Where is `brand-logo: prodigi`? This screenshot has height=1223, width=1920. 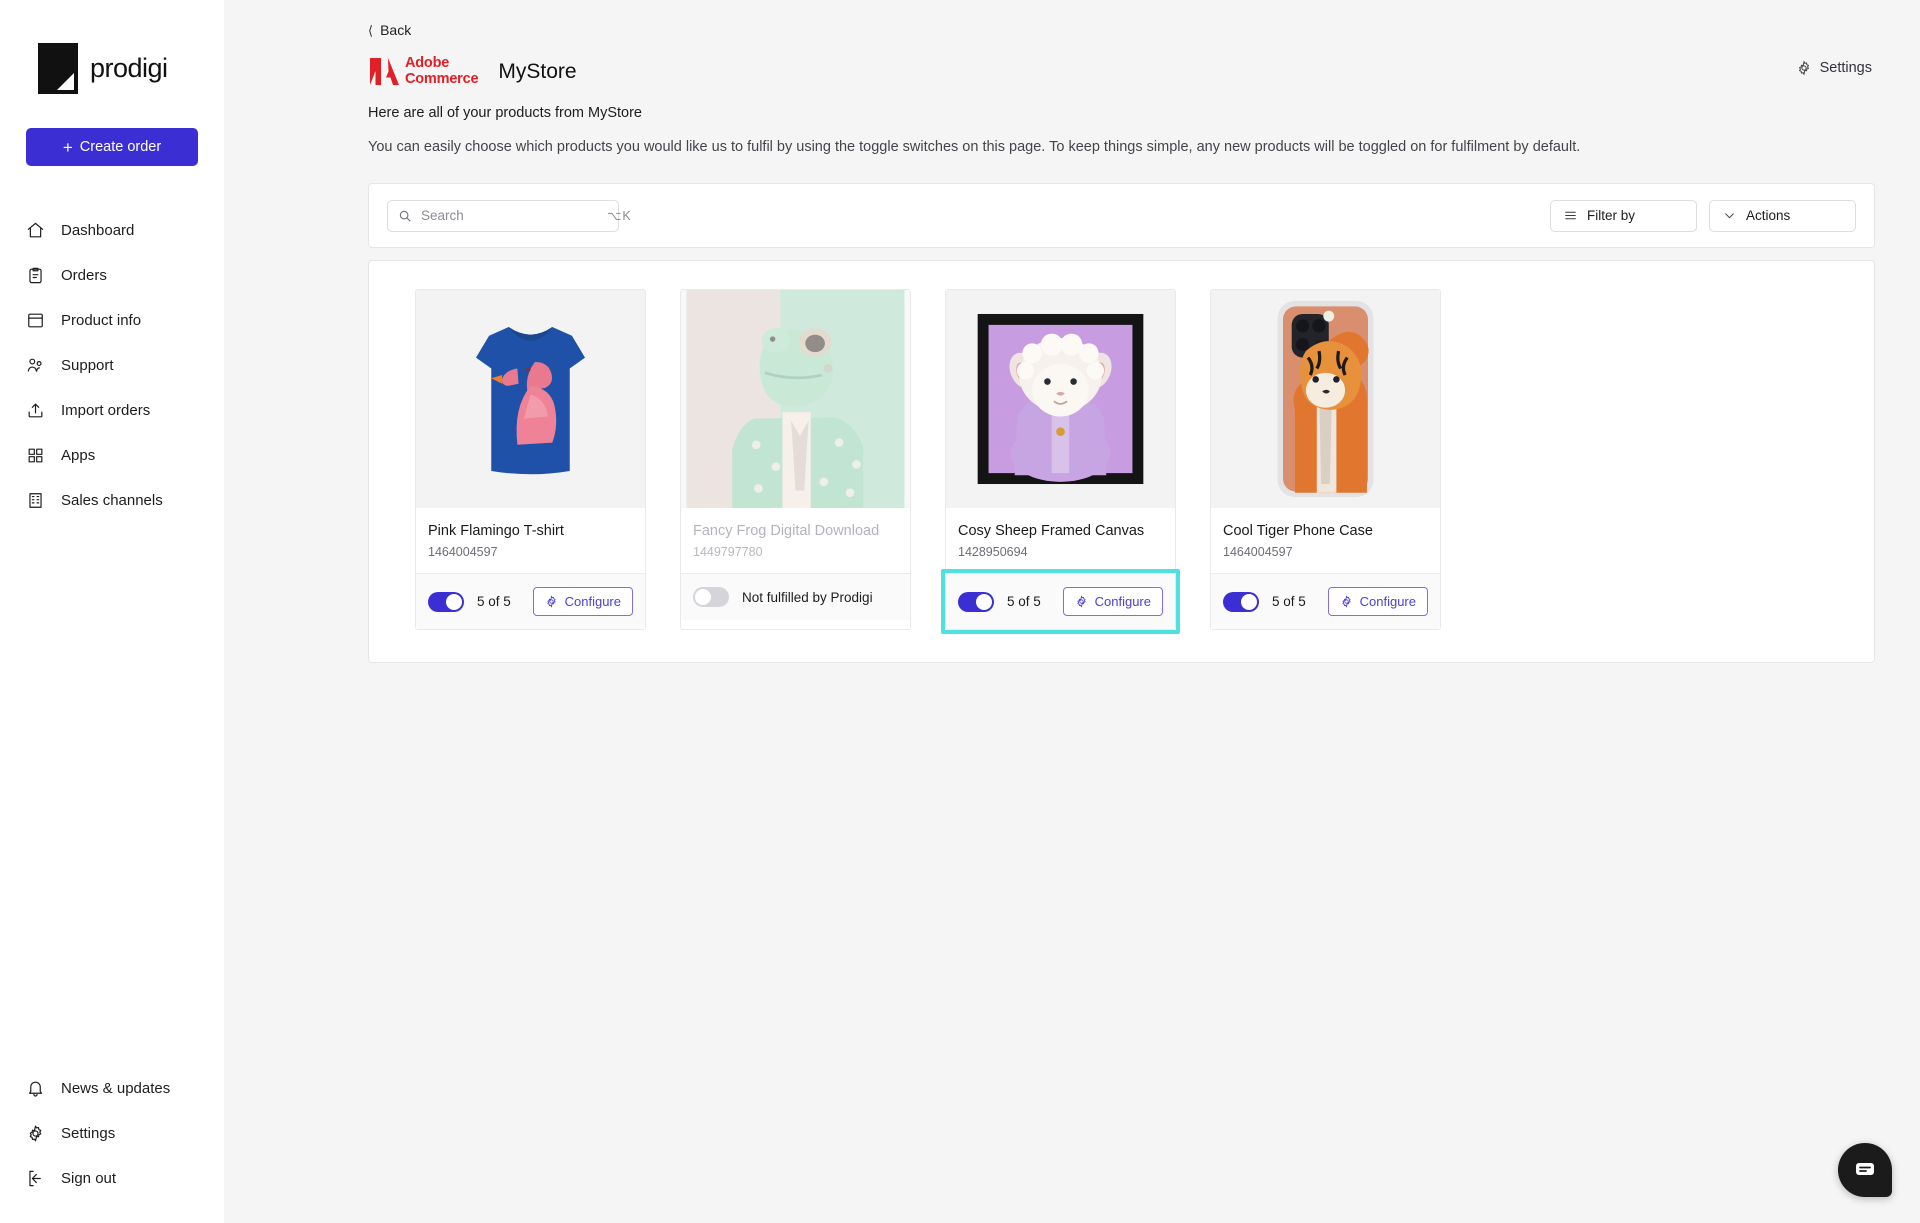
brand-logo: prodigi is located at coordinates (112, 52).